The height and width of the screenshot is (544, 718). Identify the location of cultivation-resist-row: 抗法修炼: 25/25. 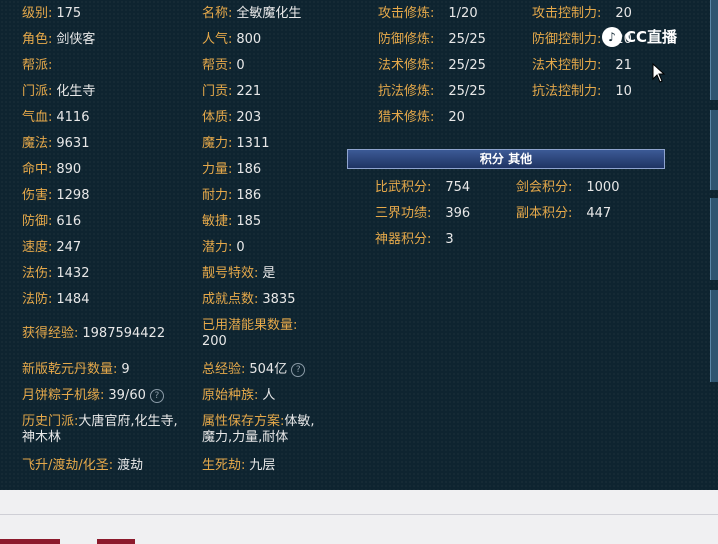
(432, 92).